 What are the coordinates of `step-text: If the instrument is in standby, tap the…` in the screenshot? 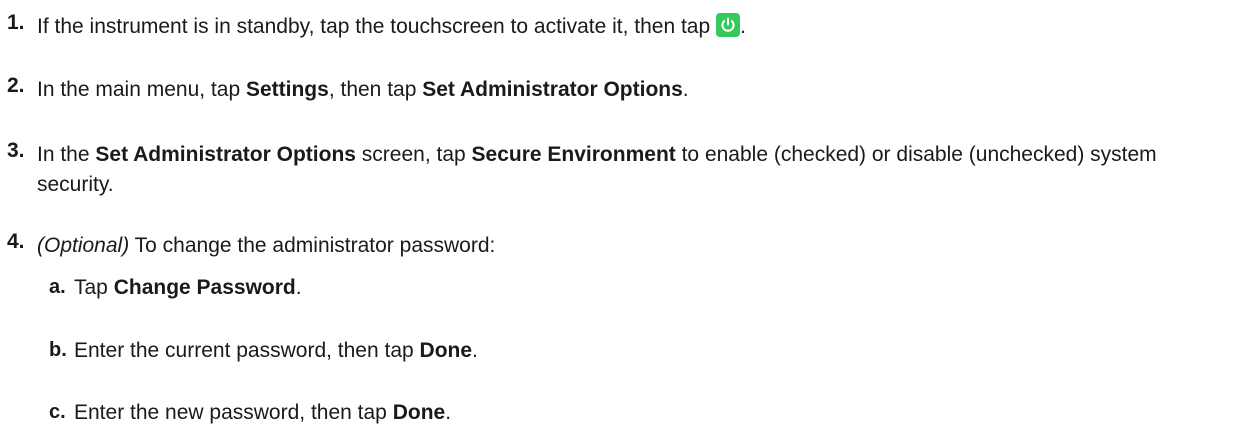 It's located at (392, 25).